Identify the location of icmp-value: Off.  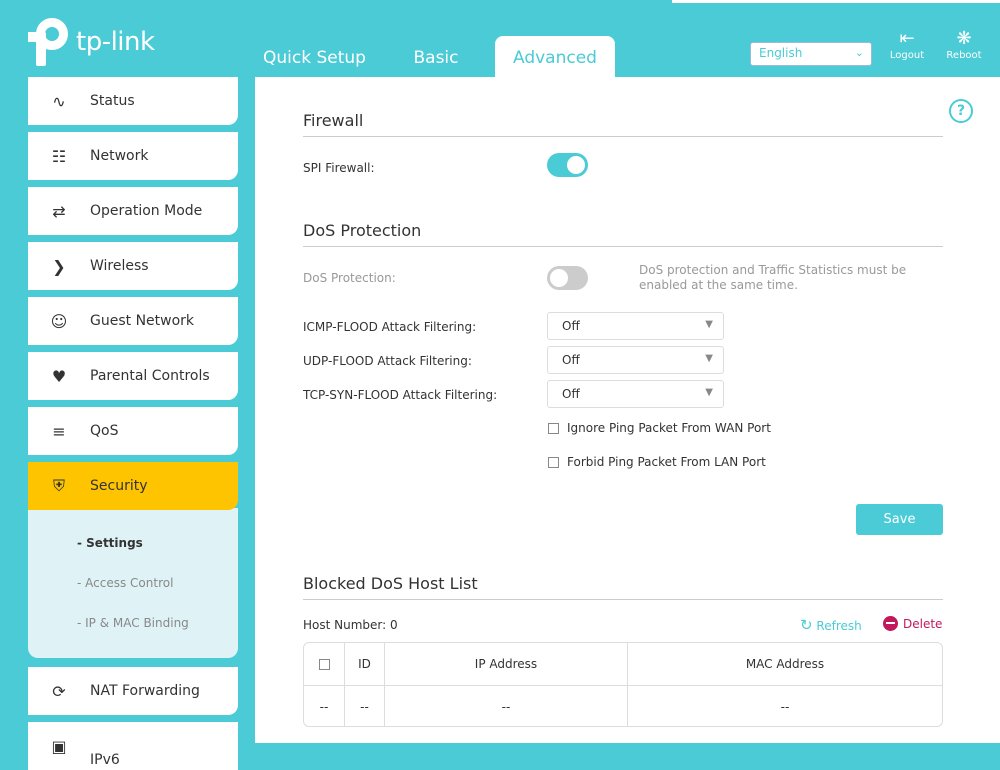
(571, 326).